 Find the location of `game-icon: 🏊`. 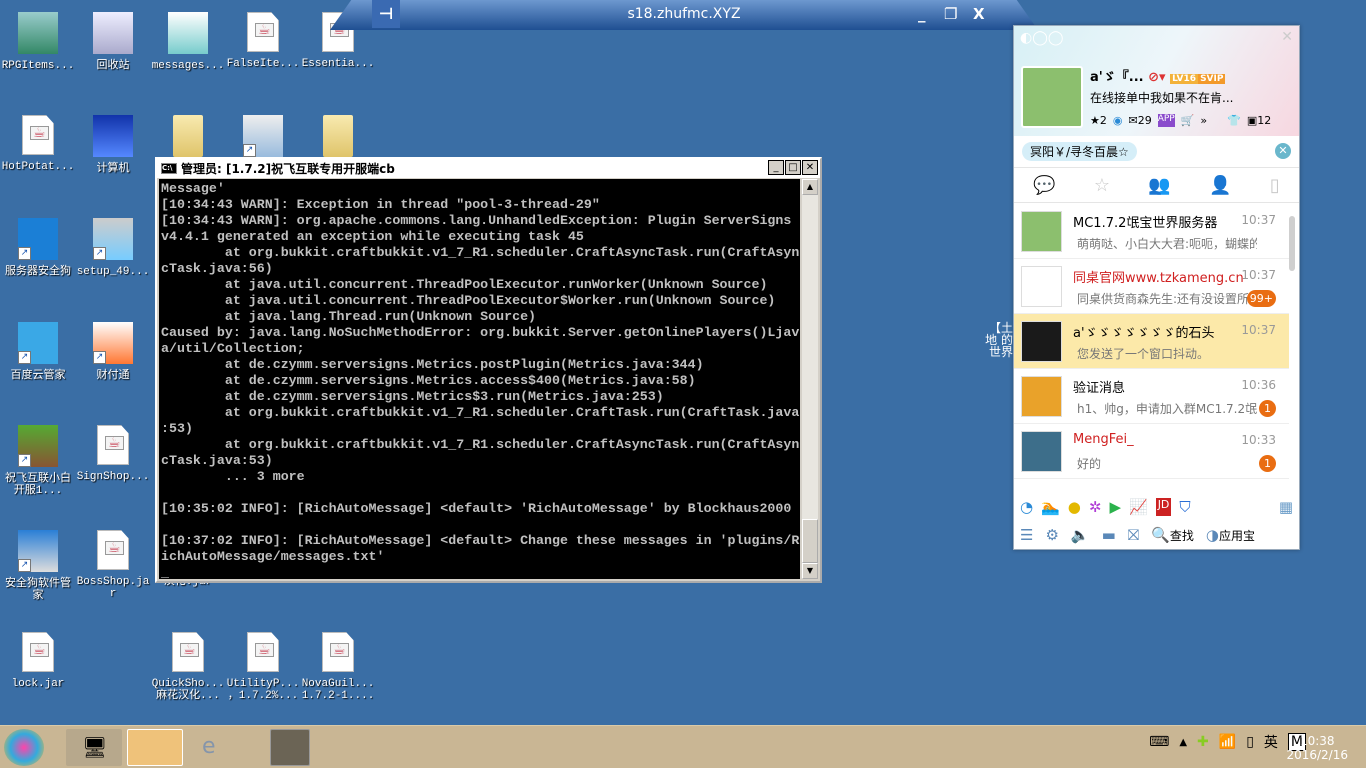

game-icon: 🏊 is located at coordinates (1050, 507).